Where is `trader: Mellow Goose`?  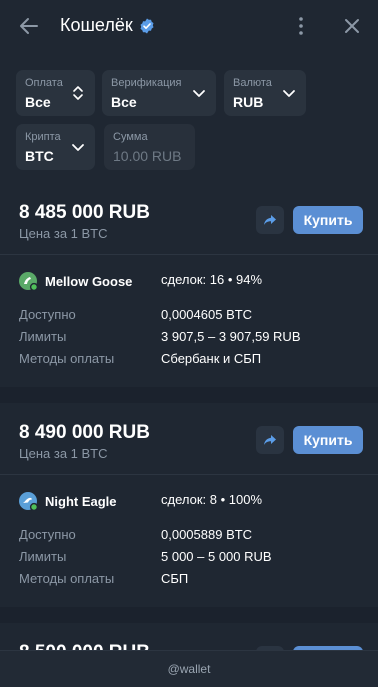
trader: Mellow Goose is located at coordinates (75, 281).